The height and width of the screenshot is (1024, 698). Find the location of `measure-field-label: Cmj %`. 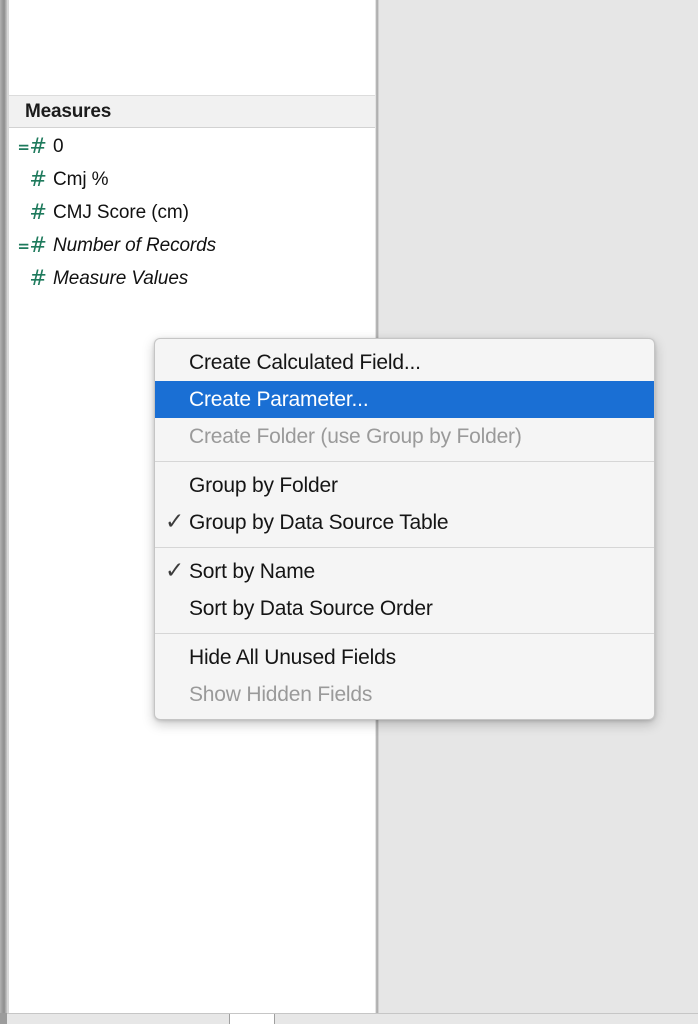

measure-field-label: Cmj % is located at coordinates (81, 179).